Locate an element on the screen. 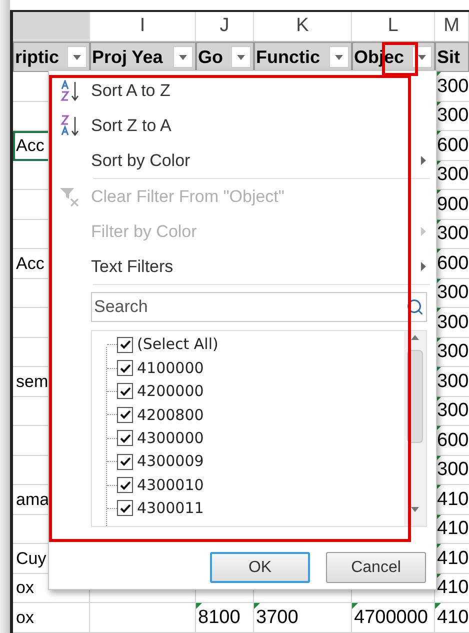 Image resolution: width=469 pixels, height=633 pixels. dialog-button: Cancel is located at coordinates (376, 567).